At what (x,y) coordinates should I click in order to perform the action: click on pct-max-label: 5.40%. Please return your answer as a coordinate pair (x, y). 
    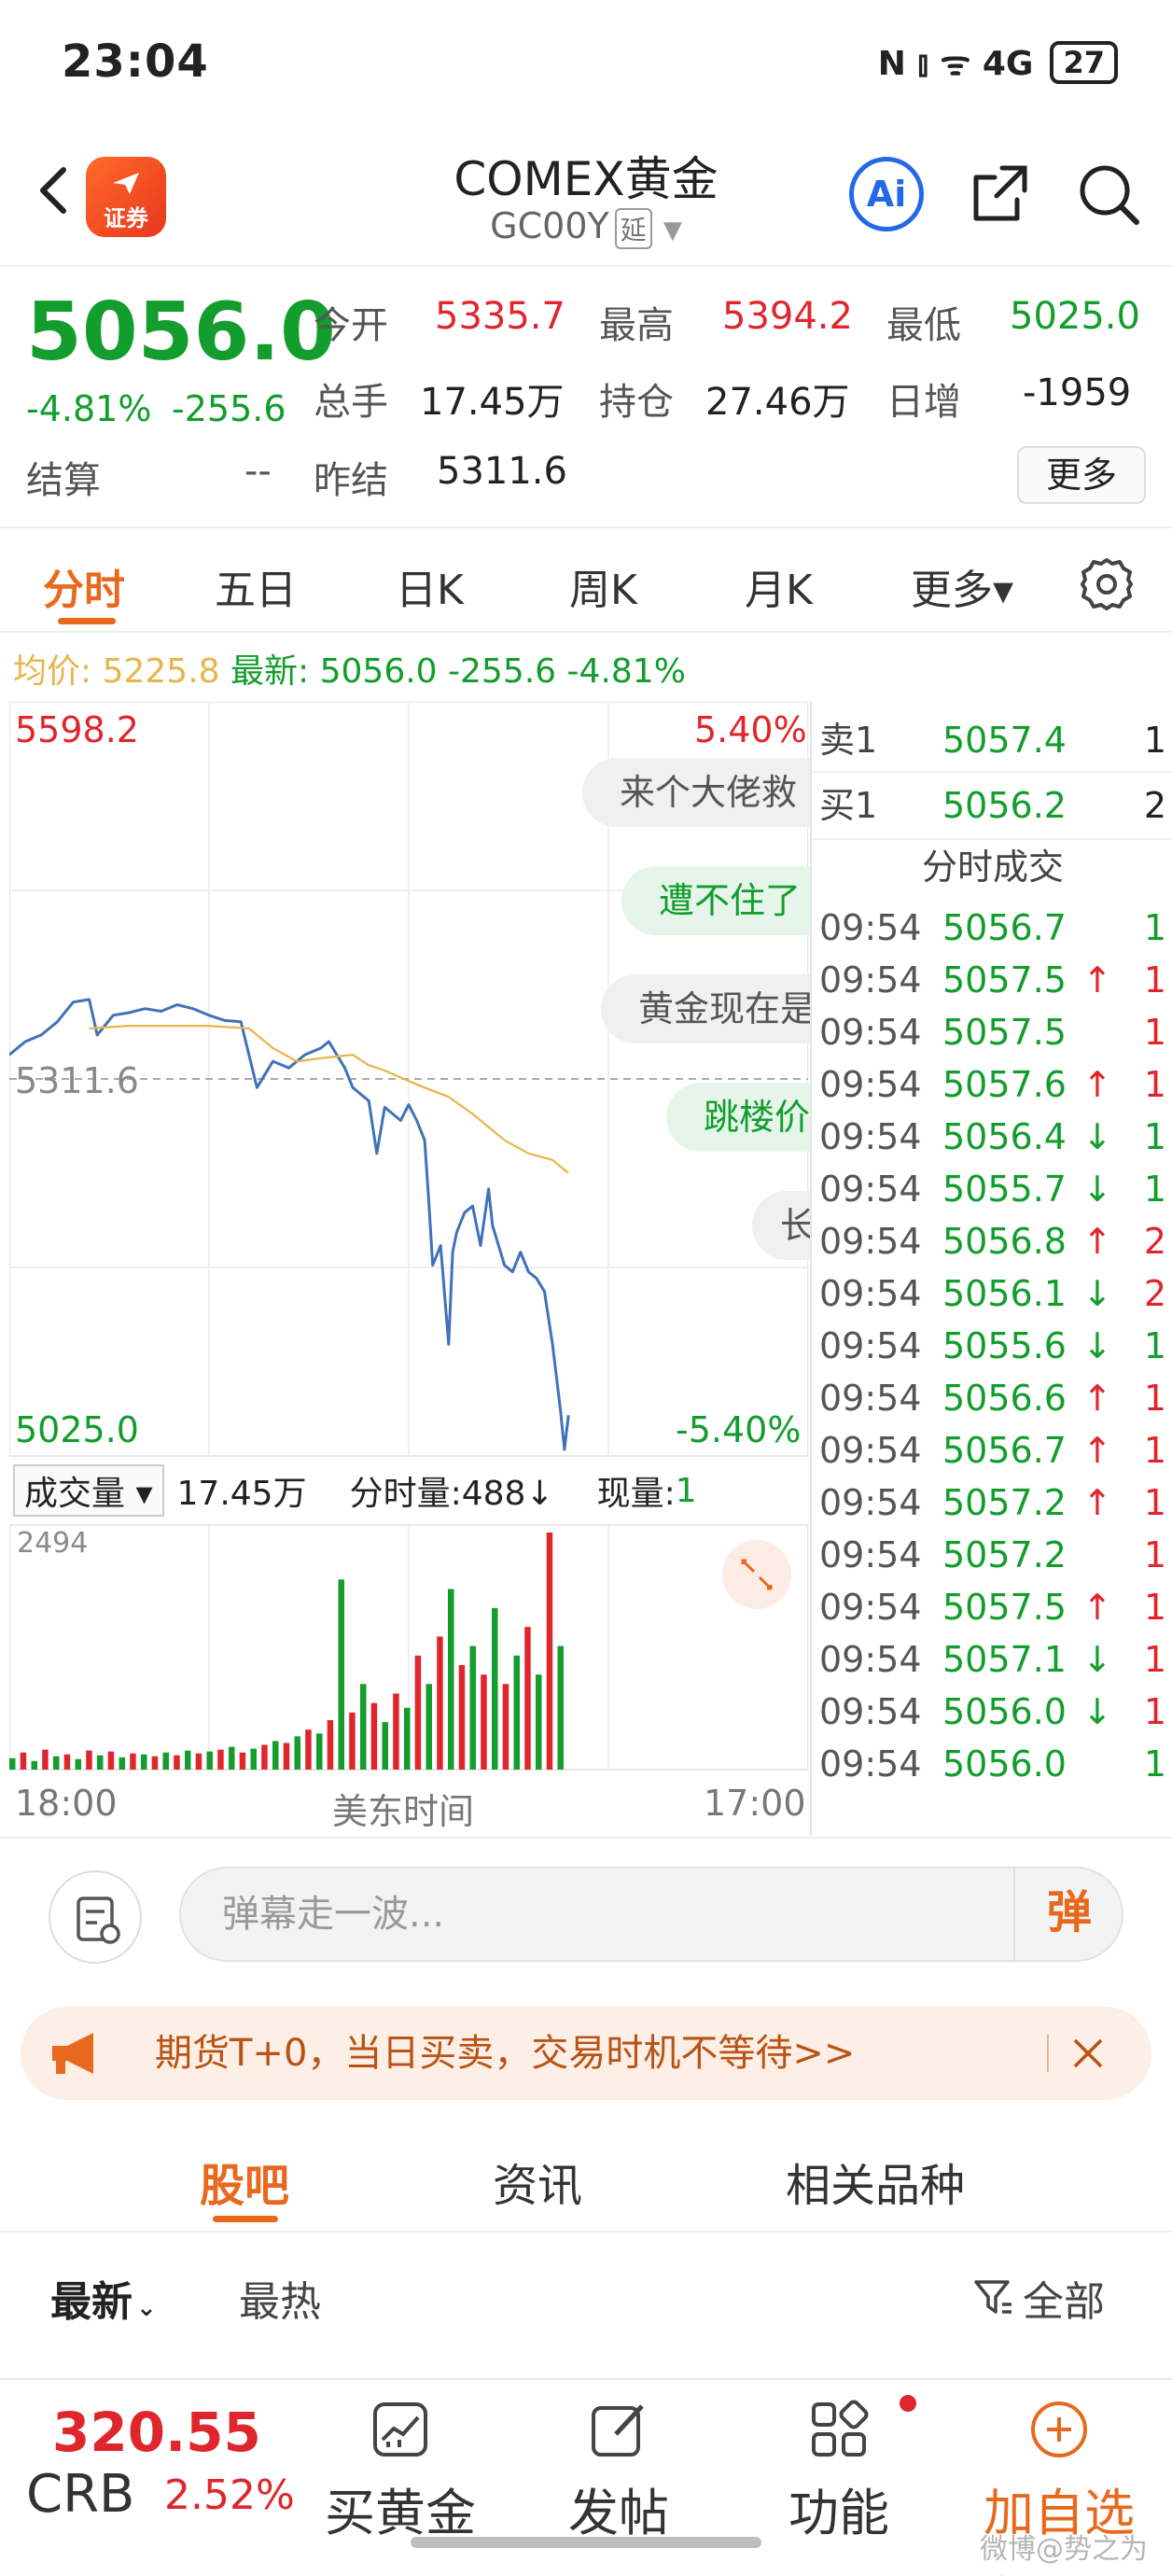
    Looking at the image, I should click on (750, 729).